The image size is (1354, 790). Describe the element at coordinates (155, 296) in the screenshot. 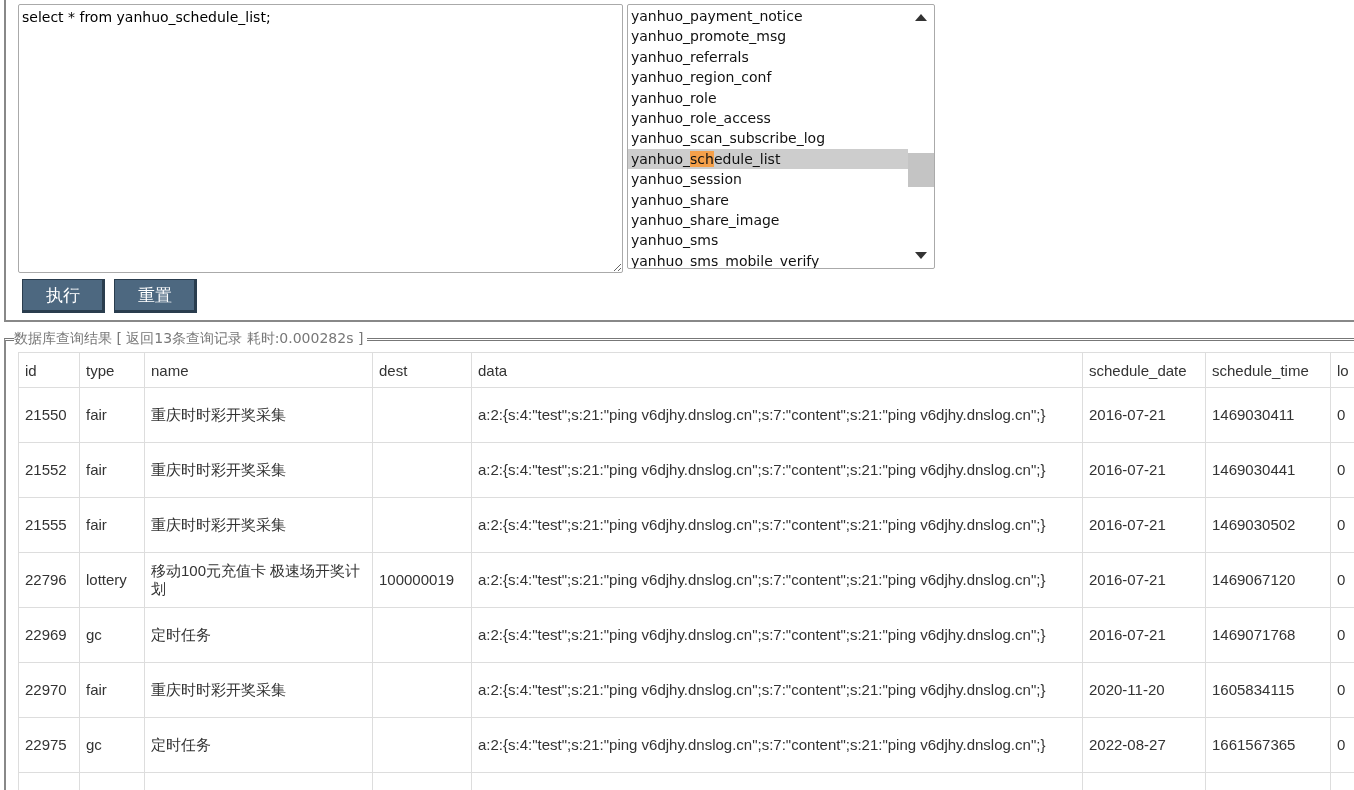

I see `action-button: 重置` at that location.